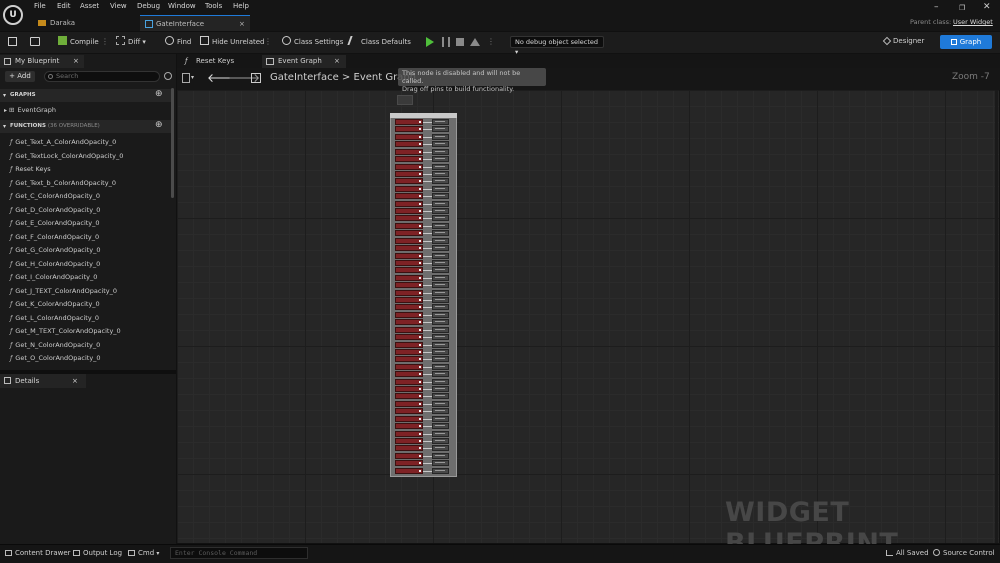 The height and width of the screenshot is (563, 1000). What do you see at coordinates (53, 277) in the screenshot?
I see `function-item: ƒ Get_I_ColorAndOpacity_0` at bounding box center [53, 277].